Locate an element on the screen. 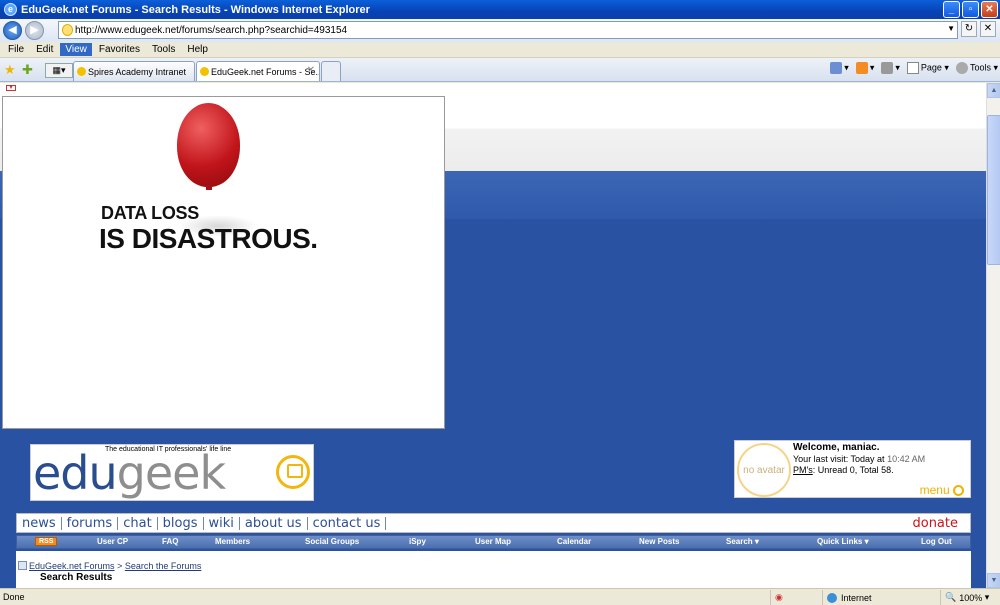 The image size is (1000, 605). nav-forums: forums is located at coordinates (90, 523).